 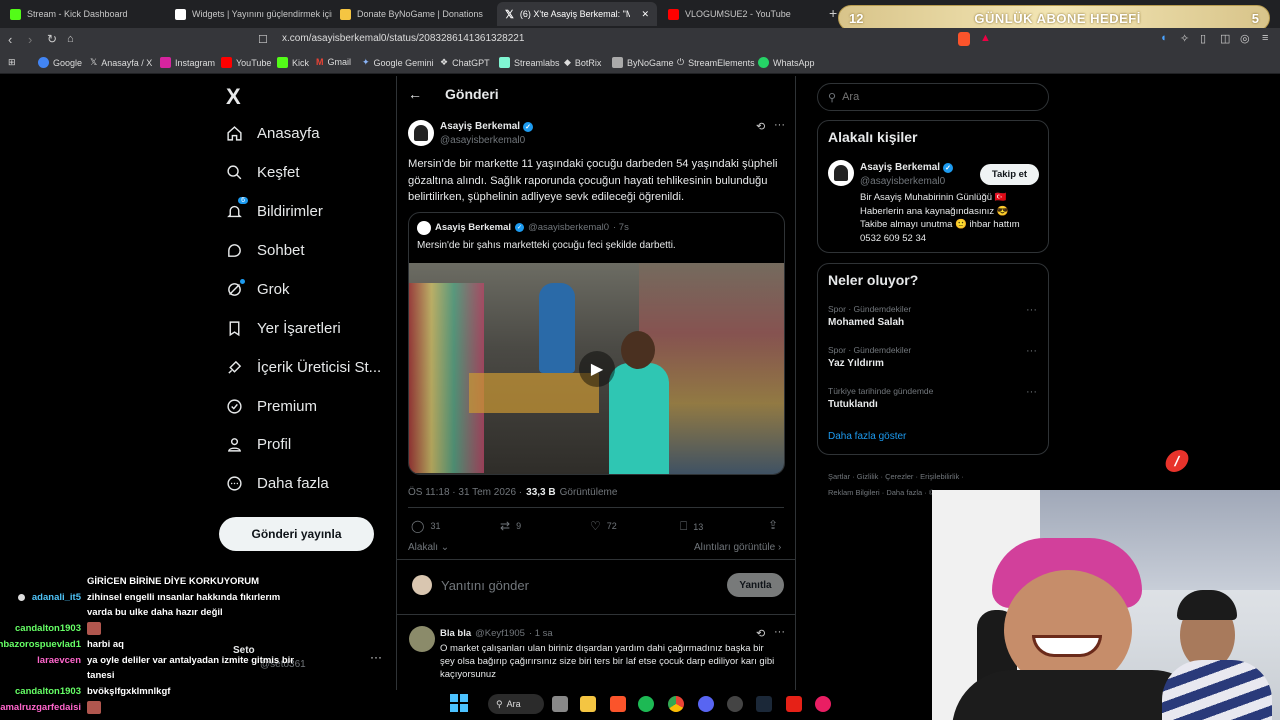 I want to click on brave-shield-icon, so click(x=964, y=39).